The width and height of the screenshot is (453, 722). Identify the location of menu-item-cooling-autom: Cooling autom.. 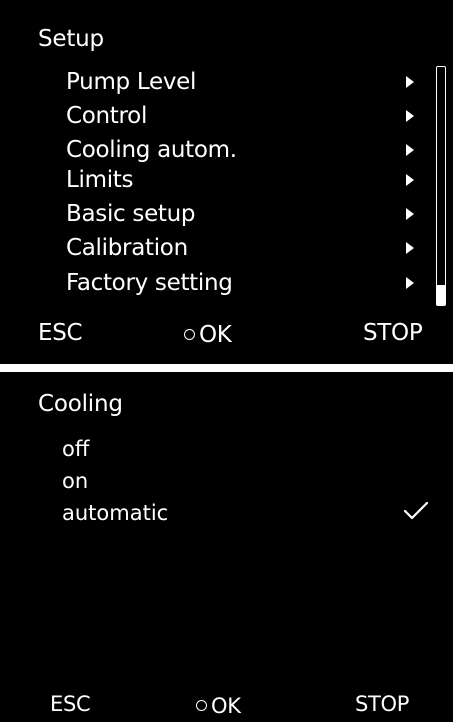
(256, 150).